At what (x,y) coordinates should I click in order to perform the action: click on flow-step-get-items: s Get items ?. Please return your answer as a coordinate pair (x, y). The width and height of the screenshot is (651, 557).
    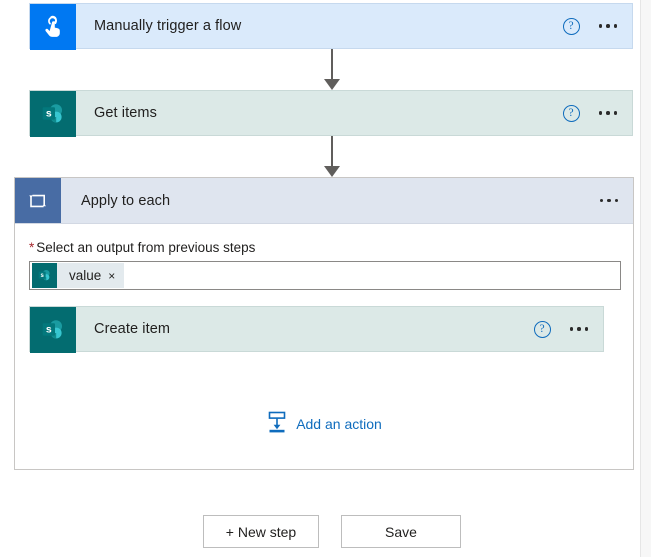
    Looking at the image, I should click on (331, 113).